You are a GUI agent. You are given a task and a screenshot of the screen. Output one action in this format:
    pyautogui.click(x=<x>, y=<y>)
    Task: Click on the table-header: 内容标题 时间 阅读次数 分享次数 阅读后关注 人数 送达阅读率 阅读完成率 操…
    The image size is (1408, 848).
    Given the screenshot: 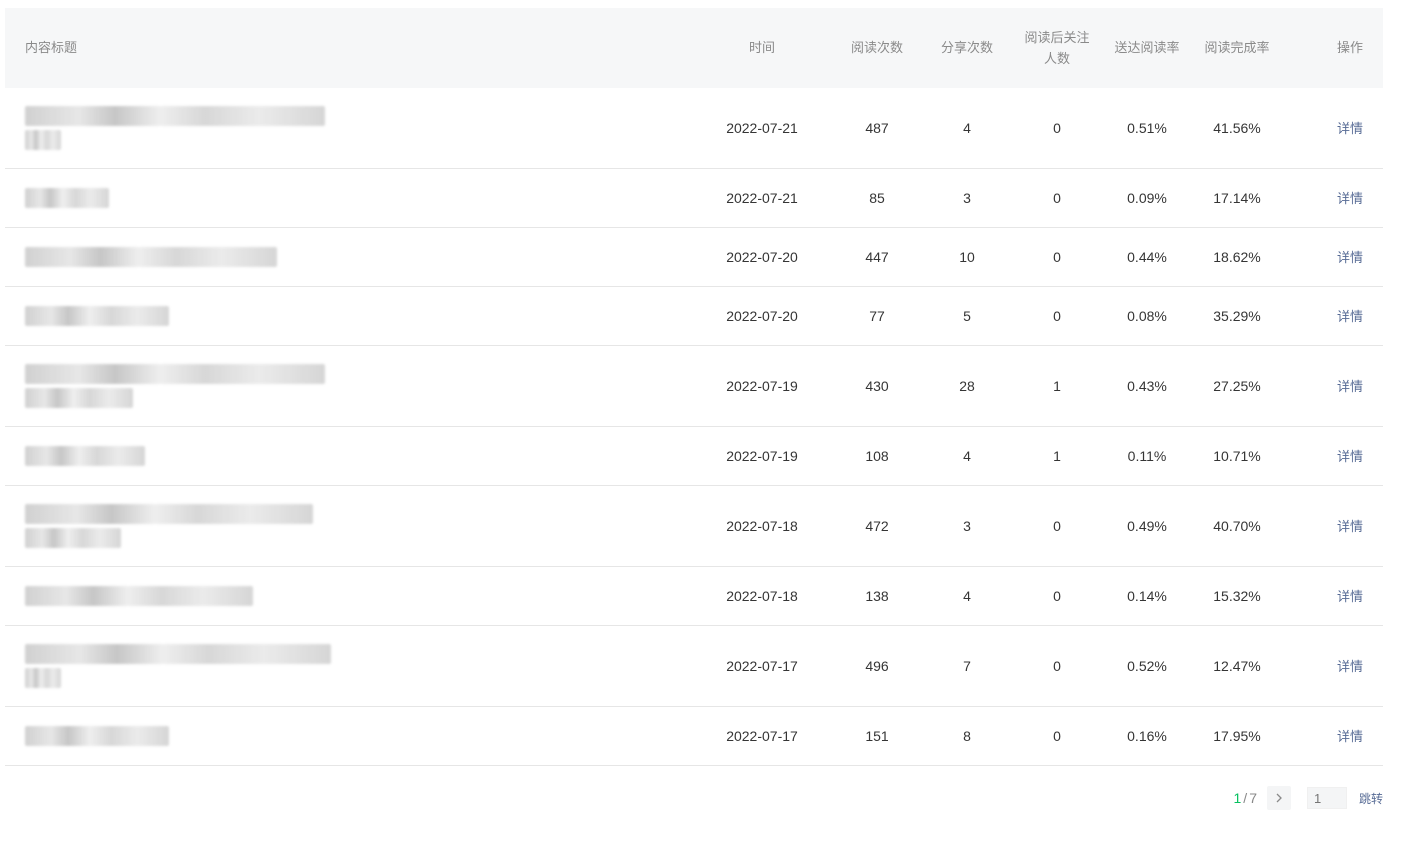 What is the action you would take?
    pyautogui.click(x=694, y=48)
    